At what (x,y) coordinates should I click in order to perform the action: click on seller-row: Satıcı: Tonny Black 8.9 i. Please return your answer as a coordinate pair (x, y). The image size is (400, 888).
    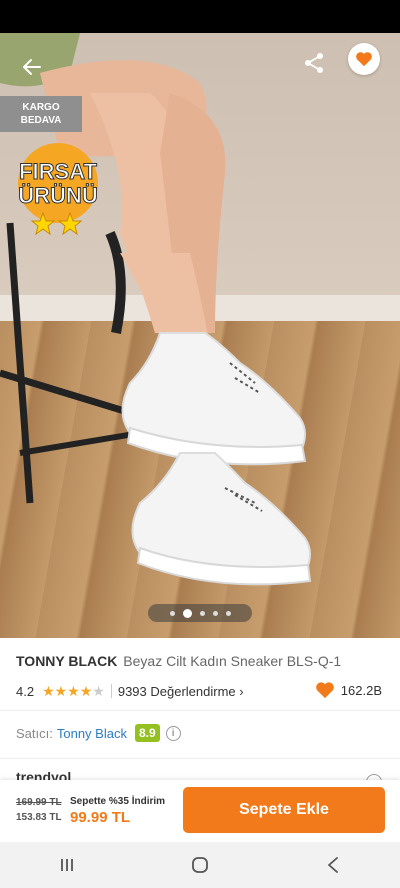
    Looking at the image, I should click on (201, 733).